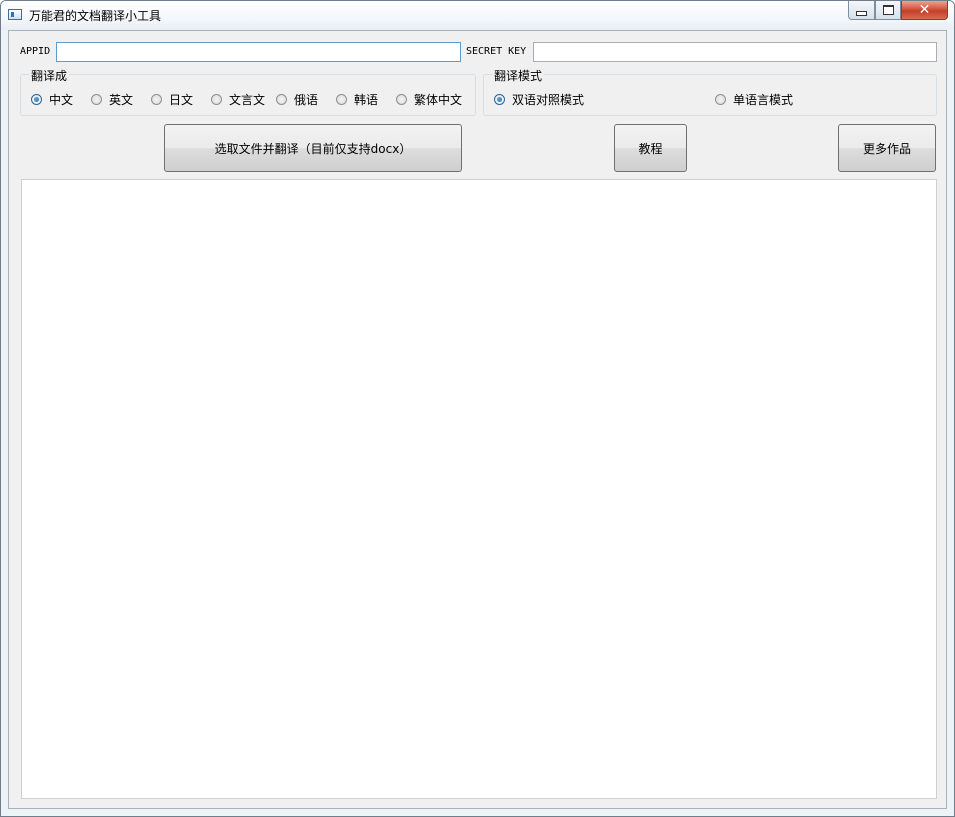 Image resolution: width=955 pixels, height=817 pixels. I want to click on tutorial-button: 教程, so click(650, 148).